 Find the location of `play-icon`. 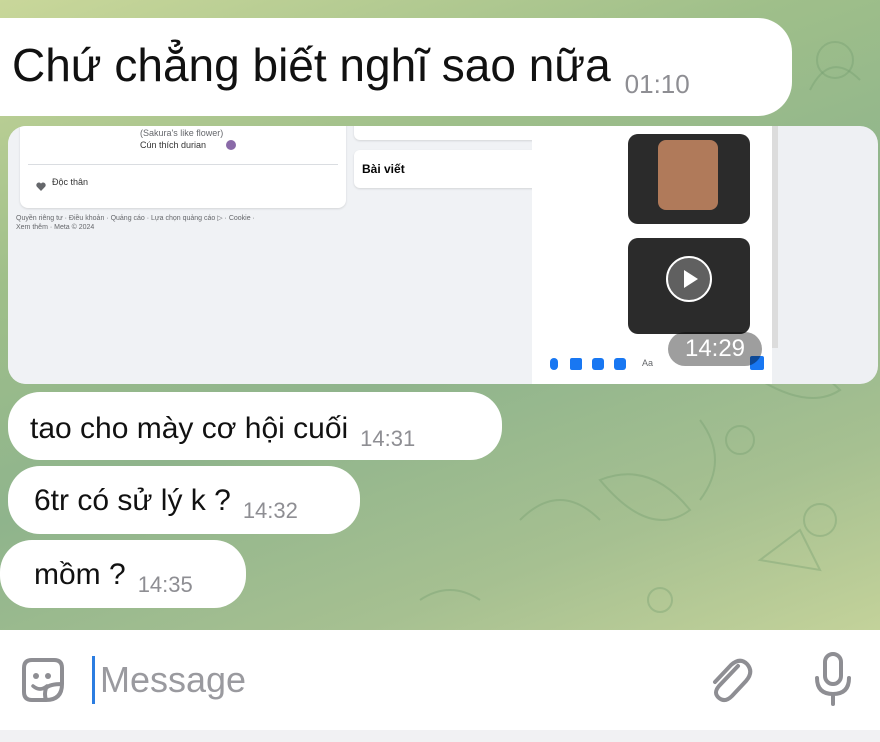

play-icon is located at coordinates (689, 279).